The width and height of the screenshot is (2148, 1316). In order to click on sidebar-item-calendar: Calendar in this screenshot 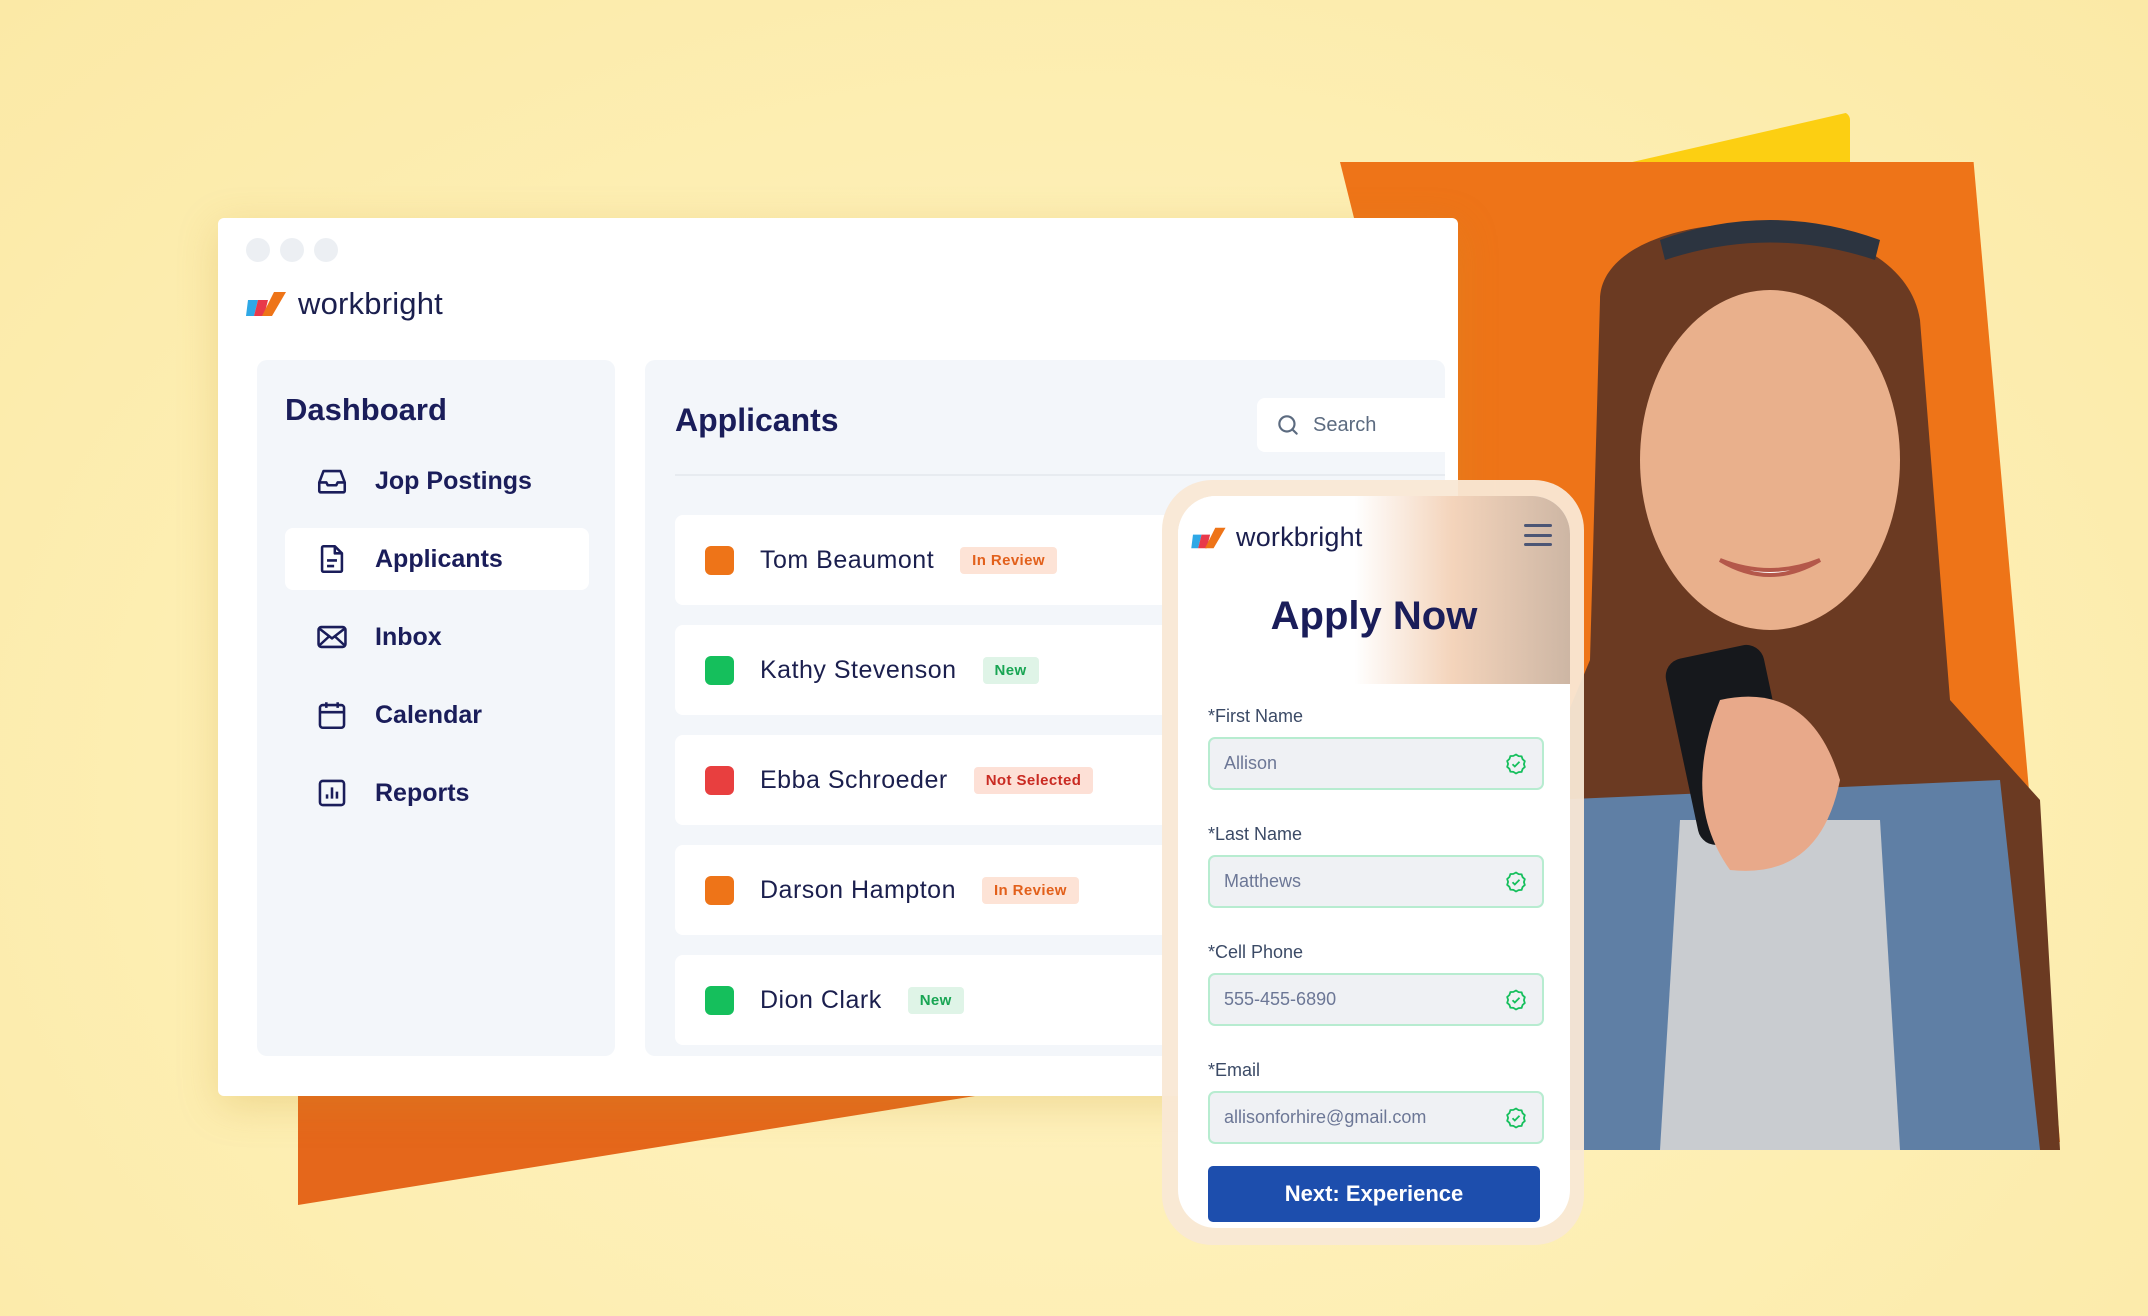, I will do `click(437, 715)`.